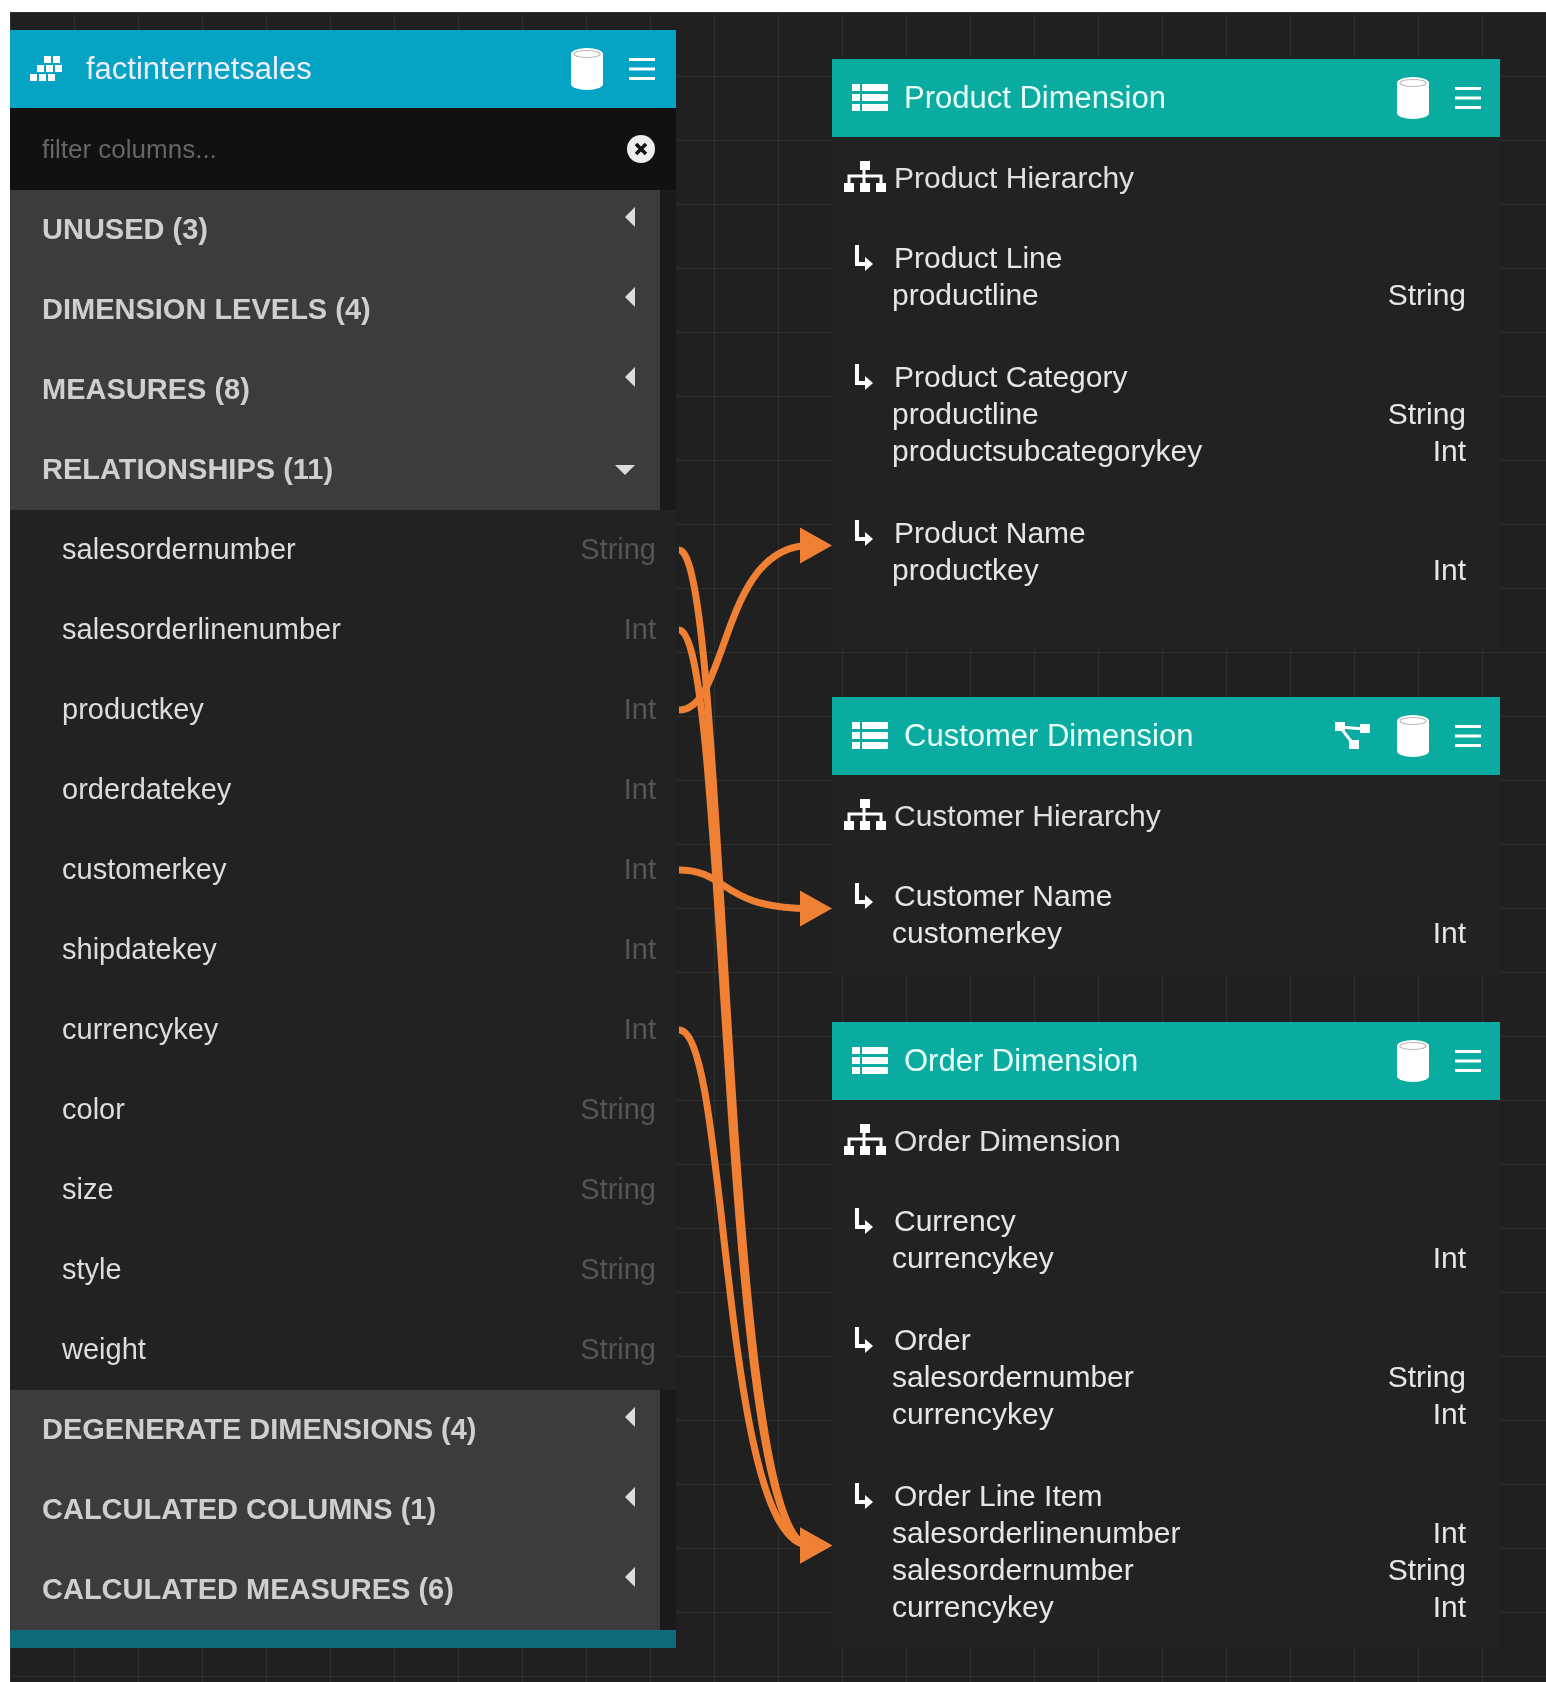 The image size is (1546, 1682). I want to click on column-name: orderdatekey, so click(147, 790).